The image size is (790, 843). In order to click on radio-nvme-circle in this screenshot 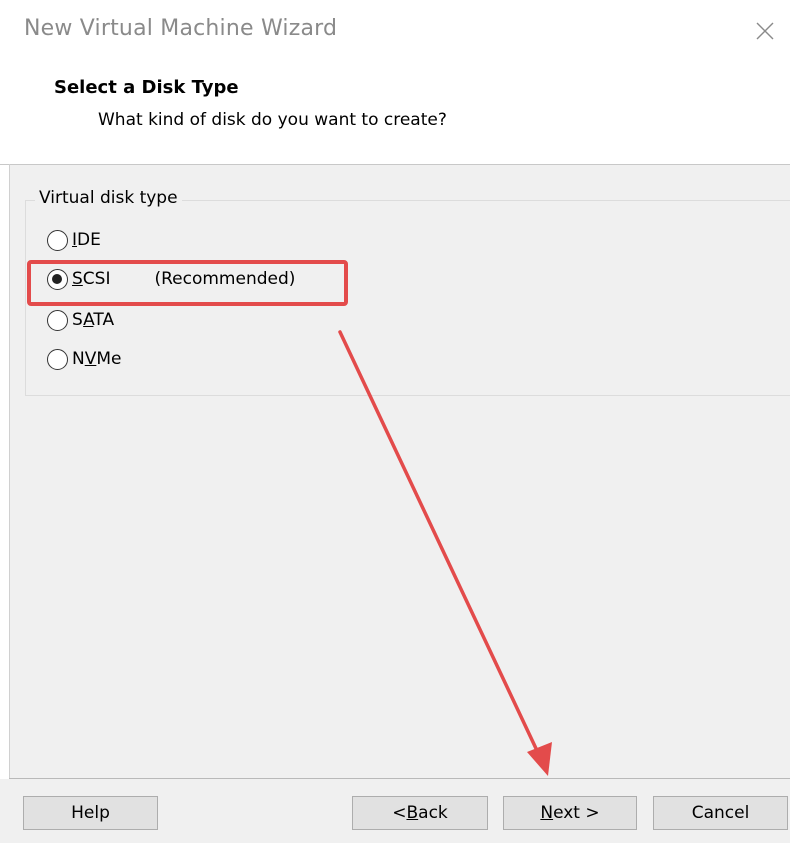, I will do `click(57, 359)`.